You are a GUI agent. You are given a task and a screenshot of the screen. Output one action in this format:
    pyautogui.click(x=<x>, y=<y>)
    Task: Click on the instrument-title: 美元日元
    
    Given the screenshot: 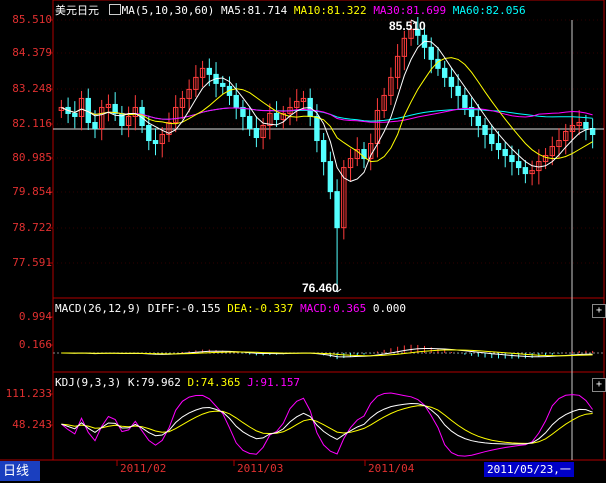 What is the action you would take?
    pyautogui.click(x=77, y=11)
    